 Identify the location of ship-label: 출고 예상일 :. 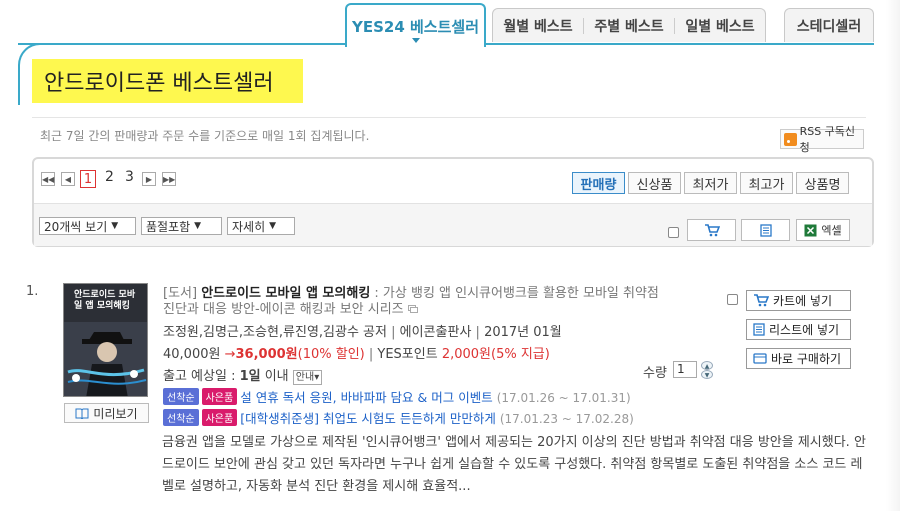
(201, 376).